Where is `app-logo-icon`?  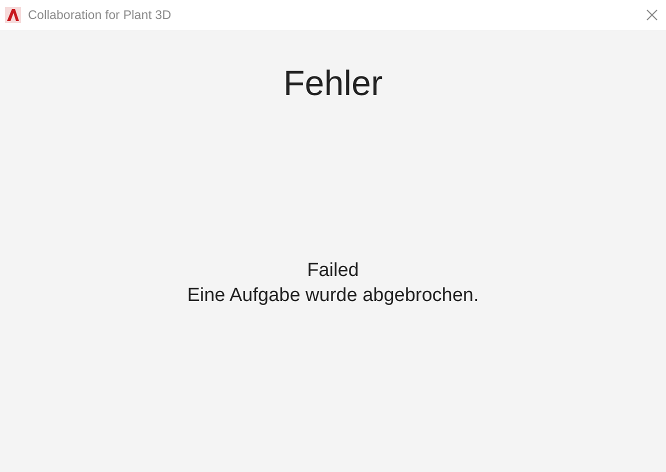
app-logo-icon is located at coordinates (13, 15).